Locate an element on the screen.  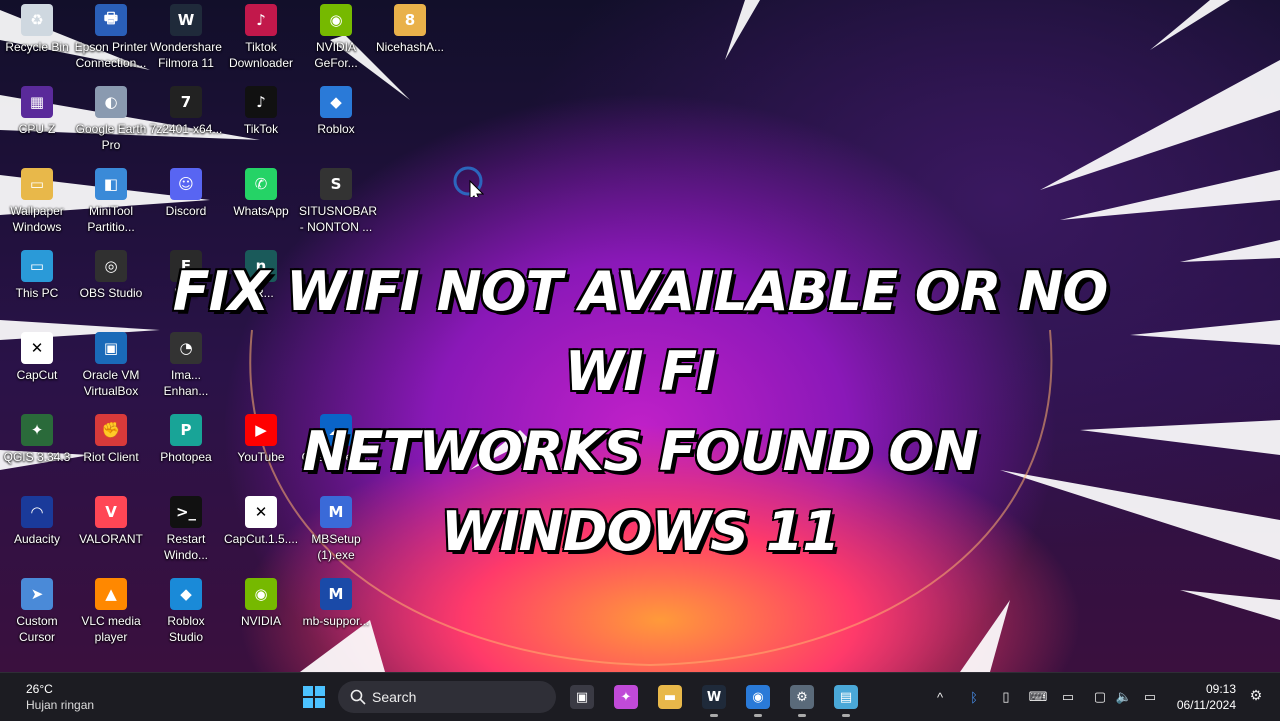
desktop-icon-label: Wondershare Filmora 11 is located at coordinates (186, 55).